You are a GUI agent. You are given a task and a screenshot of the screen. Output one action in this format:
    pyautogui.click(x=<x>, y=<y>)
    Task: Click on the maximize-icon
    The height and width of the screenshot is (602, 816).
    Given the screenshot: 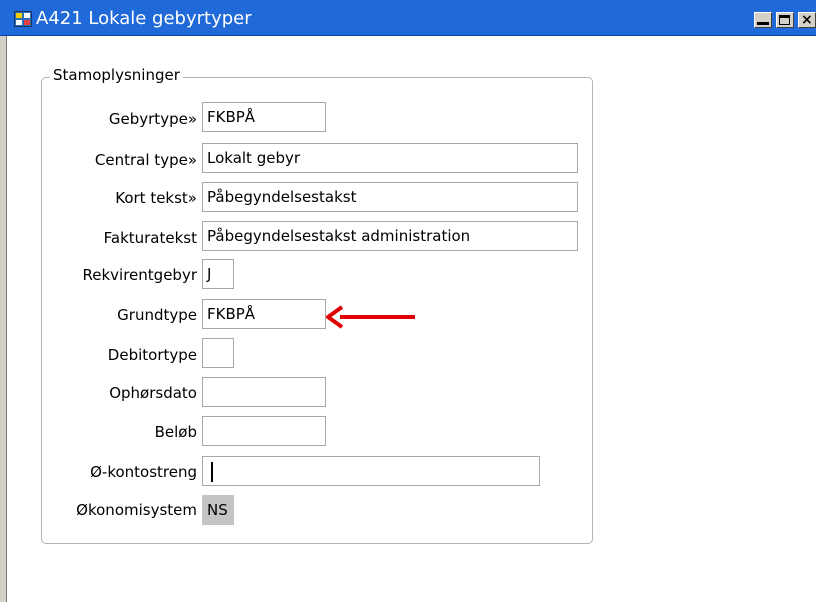 What is the action you would take?
    pyautogui.click(x=784, y=20)
    